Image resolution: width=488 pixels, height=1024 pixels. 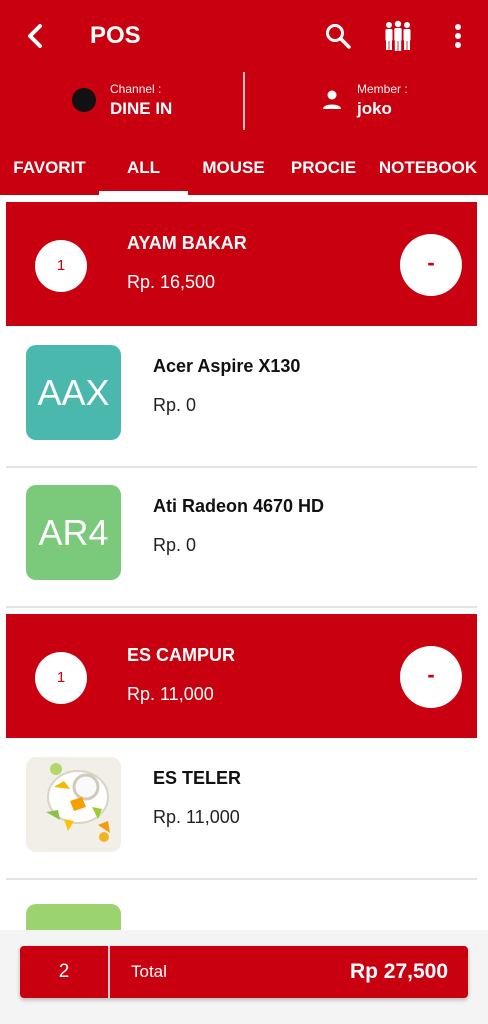 What do you see at coordinates (458, 36) in the screenshot?
I see `more-vertical-icon` at bounding box center [458, 36].